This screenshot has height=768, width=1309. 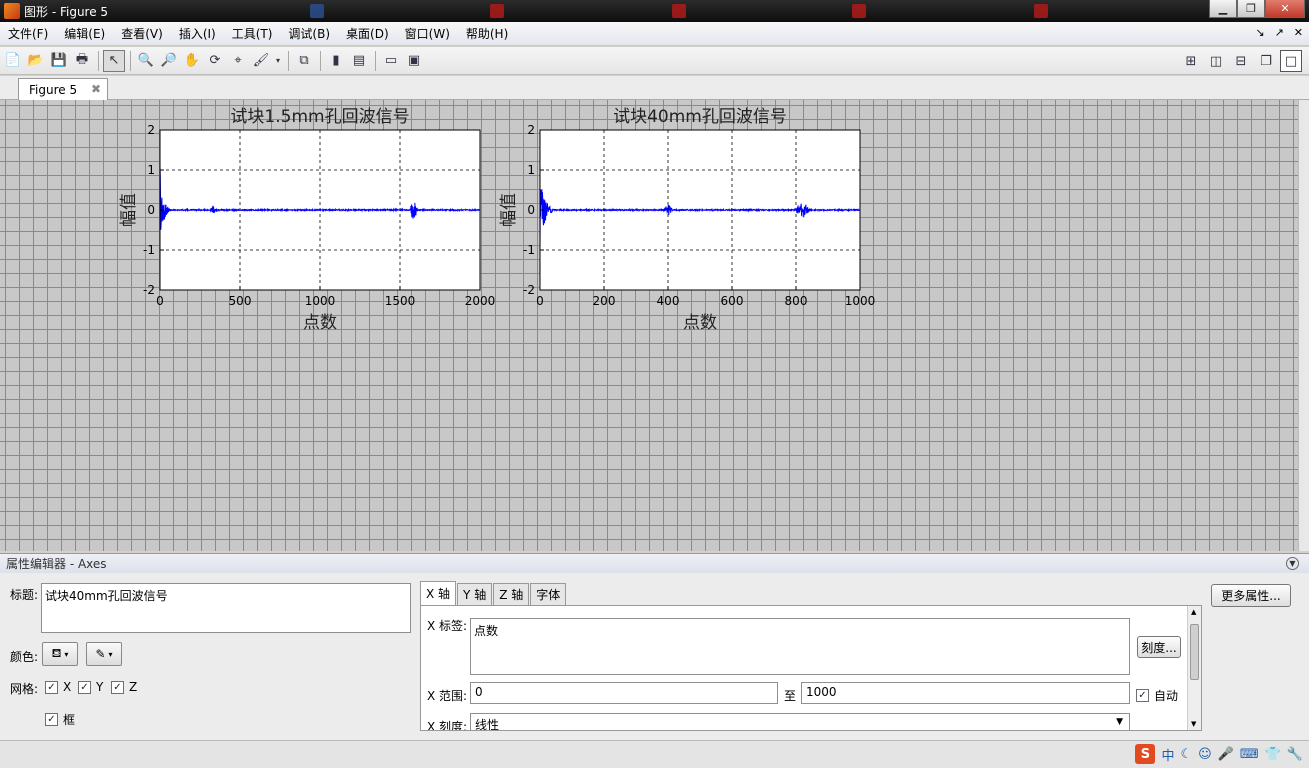 I want to click on grid-x-checkbox: ✓ X, so click(x=58, y=687).